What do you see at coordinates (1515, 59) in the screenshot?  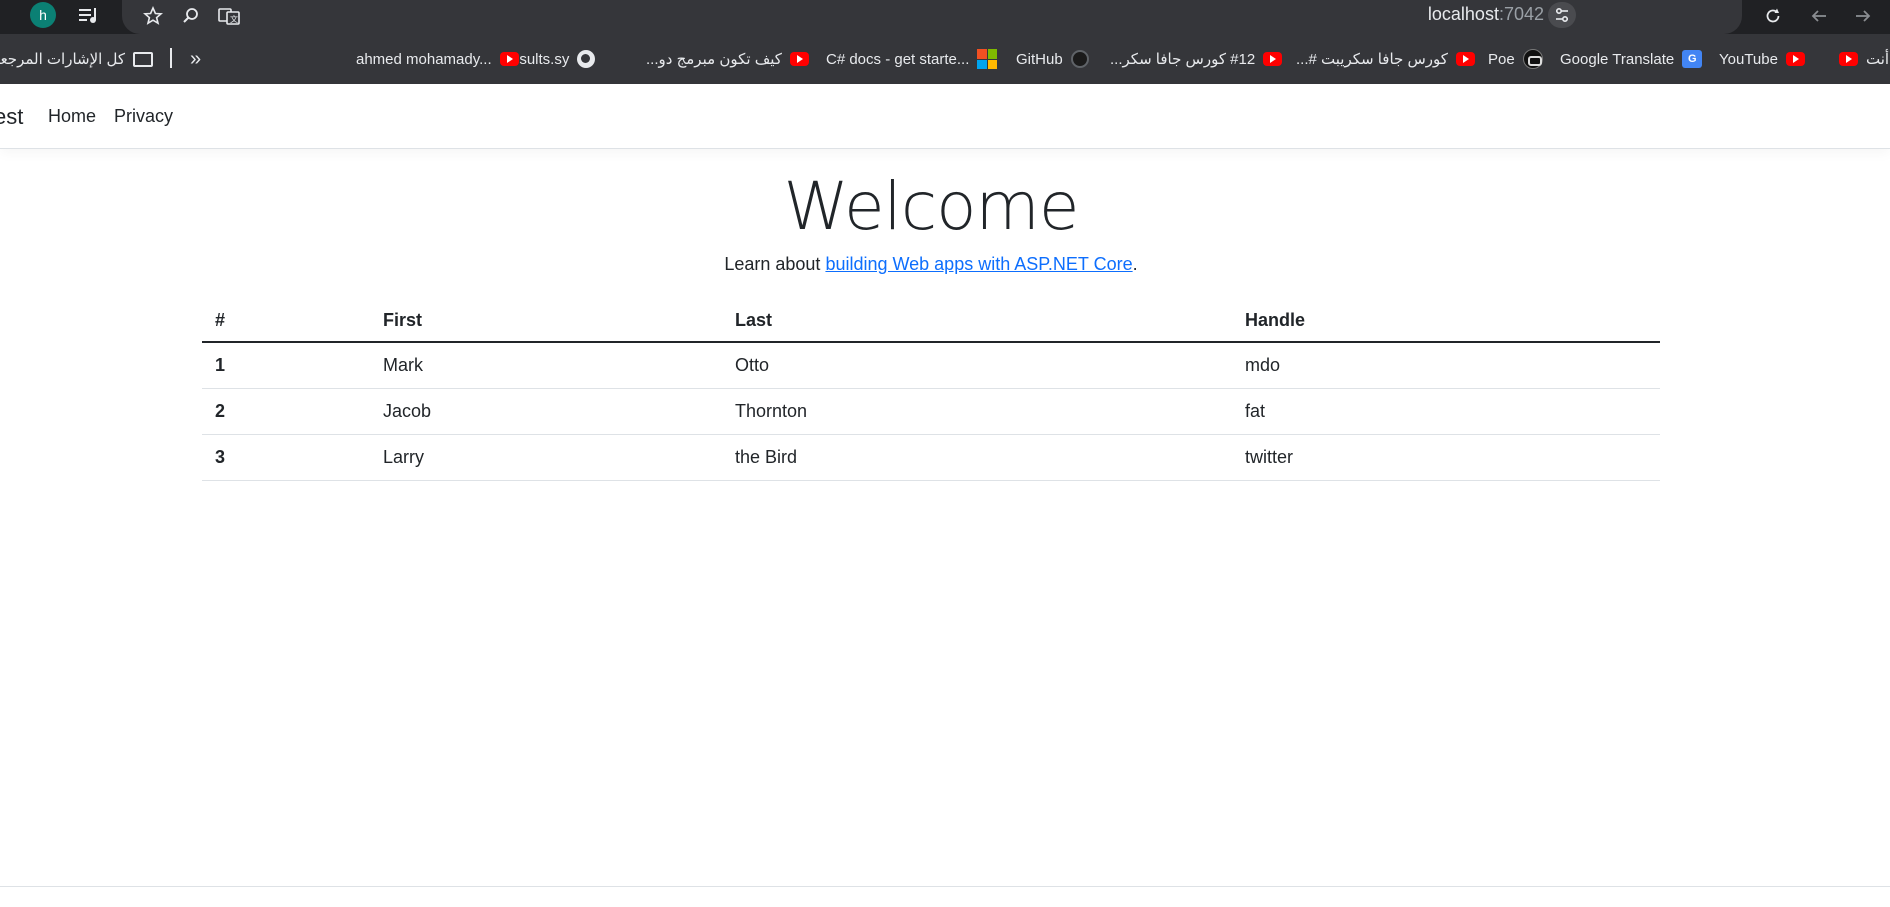 I see `bookmark-item: Poe` at bounding box center [1515, 59].